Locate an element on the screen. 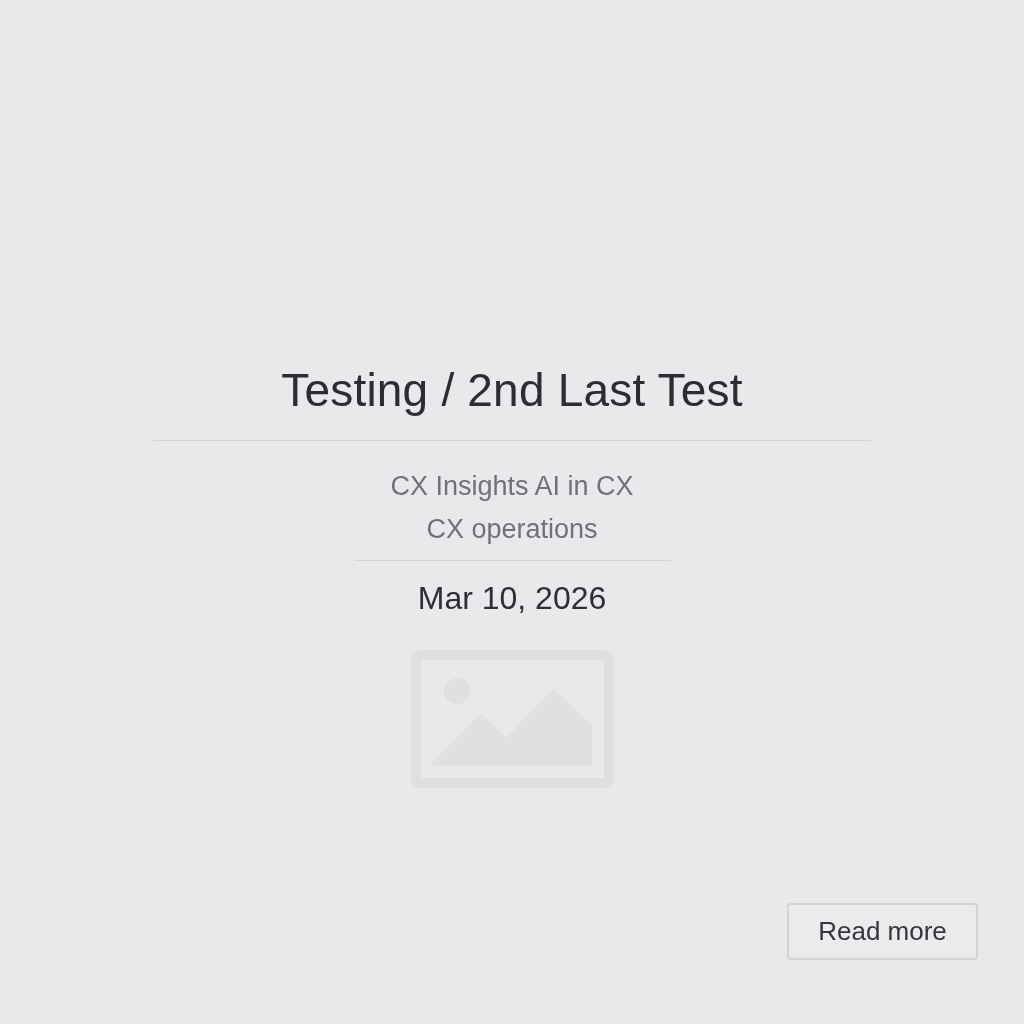  publish-date: Mar 10, 2026 is located at coordinates (512, 598).